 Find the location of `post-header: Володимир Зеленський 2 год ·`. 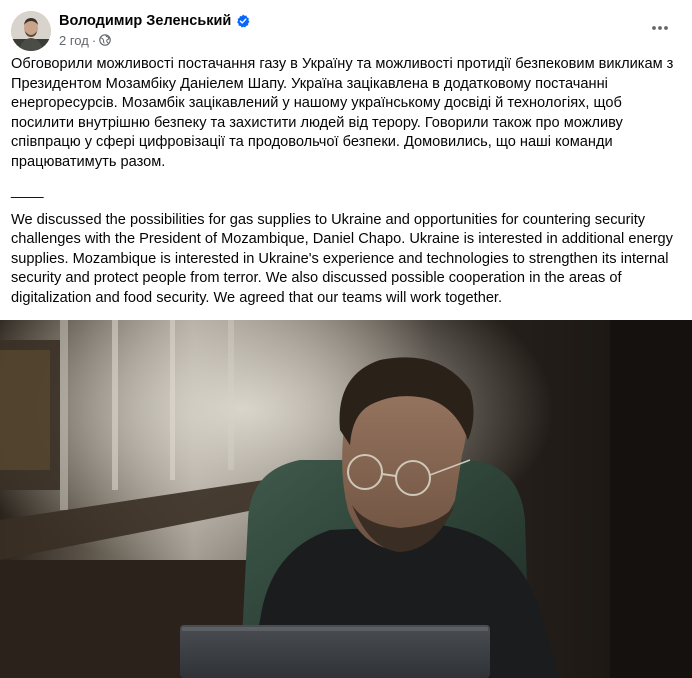

post-header: Володимир Зеленський 2 год · is located at coordinates (346, 29).